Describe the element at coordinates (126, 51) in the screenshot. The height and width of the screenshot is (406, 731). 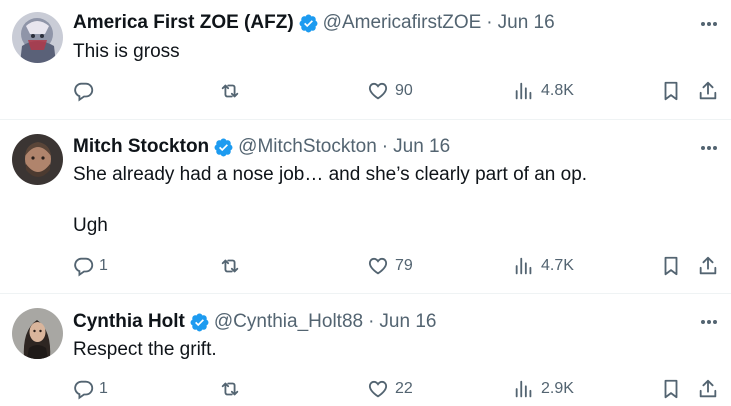
I see `tweet-text-line: This is gross` at that location.